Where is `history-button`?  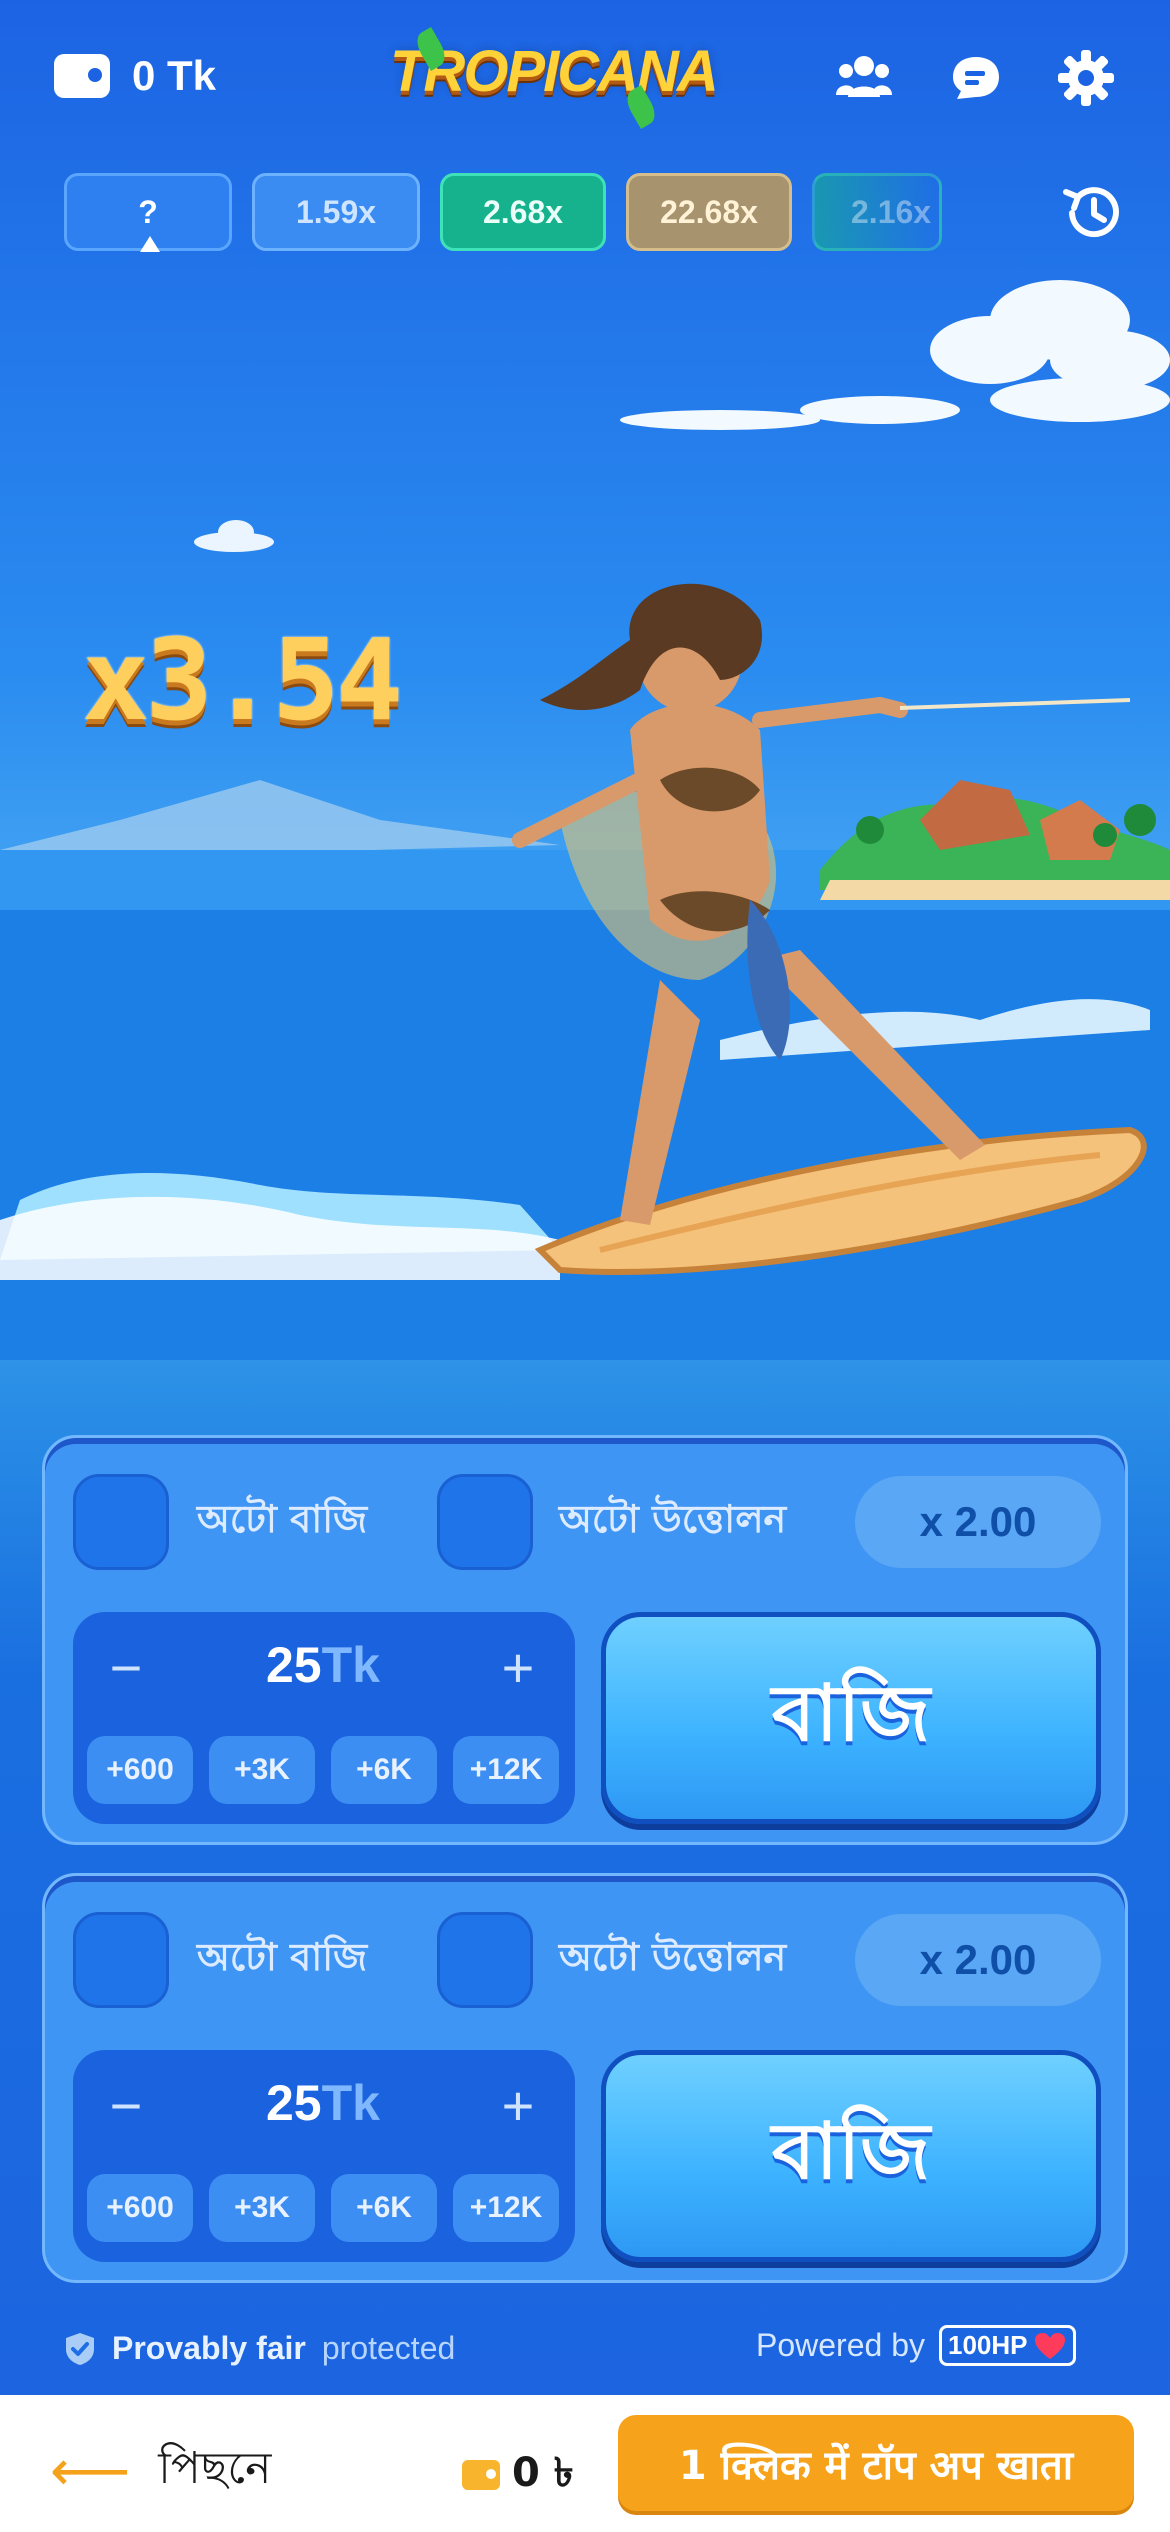 history-button is located at coordinates (1093, 213).